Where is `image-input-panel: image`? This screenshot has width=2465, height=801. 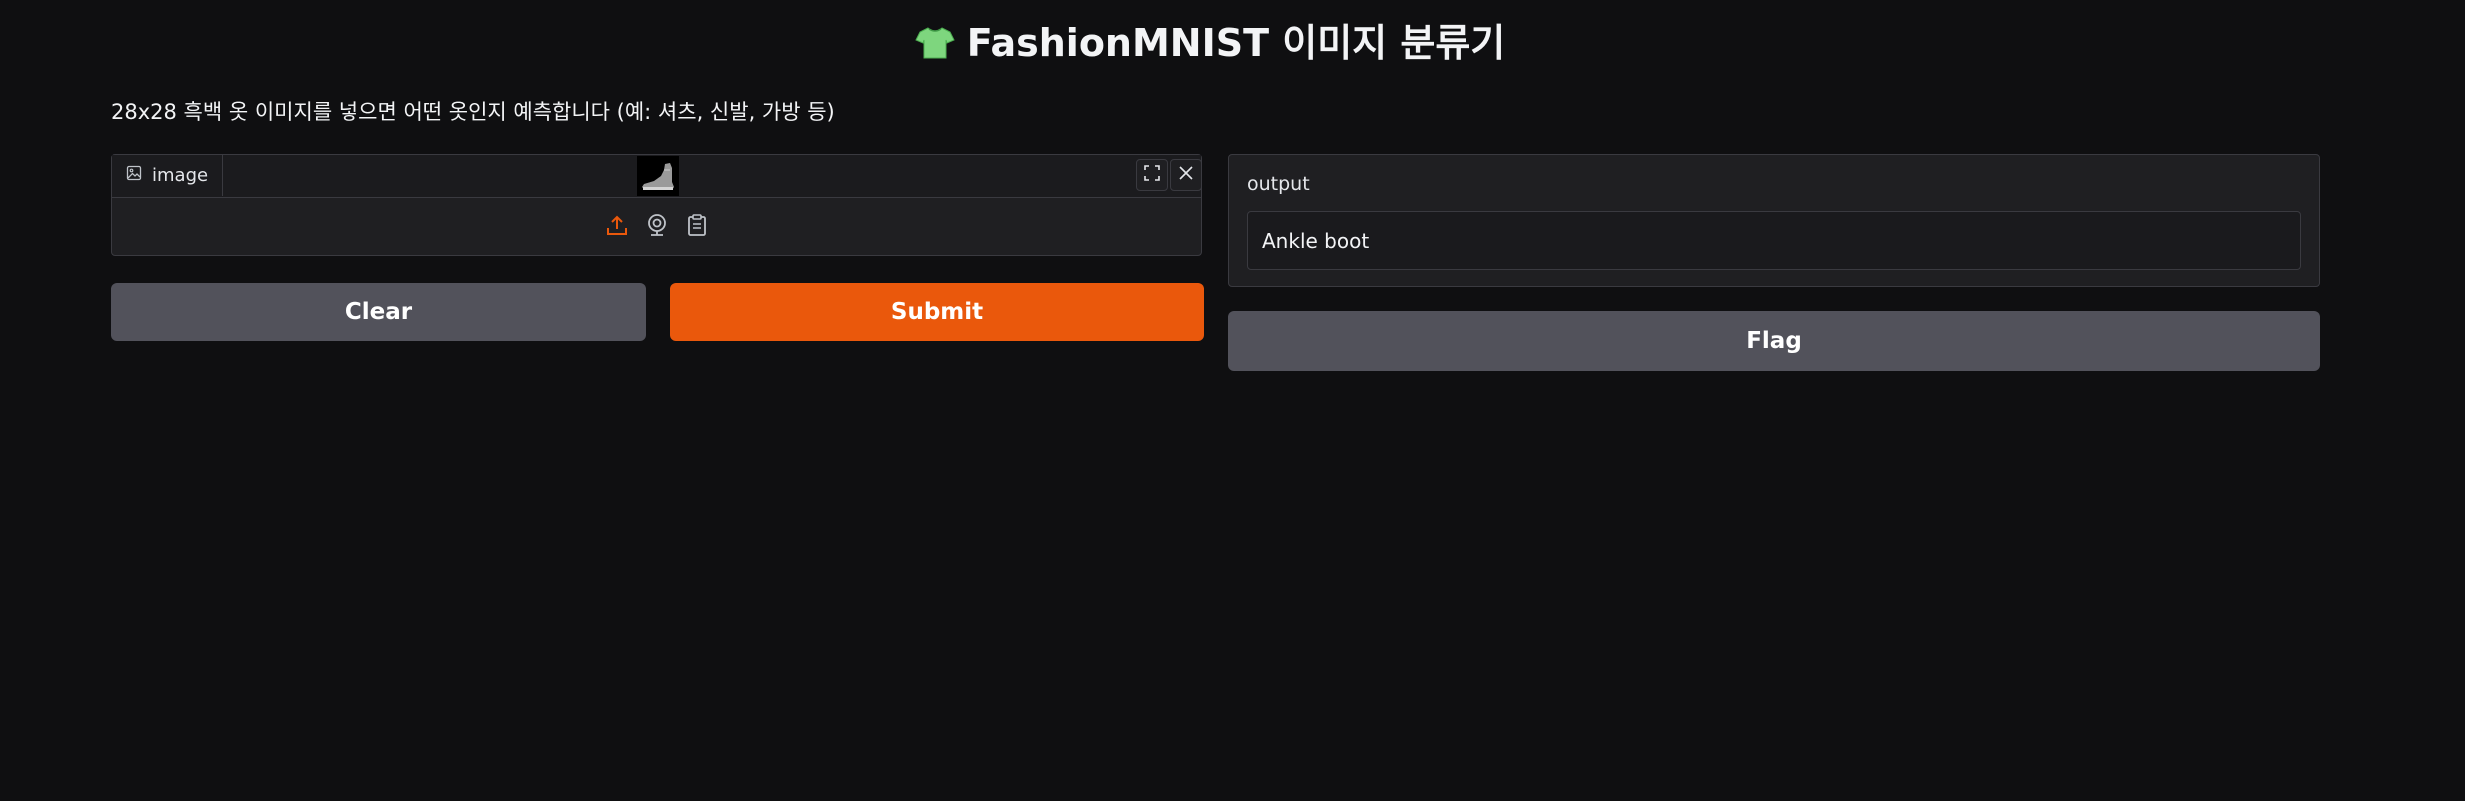
image-input-panel: image is located at coordinates (656, 205).